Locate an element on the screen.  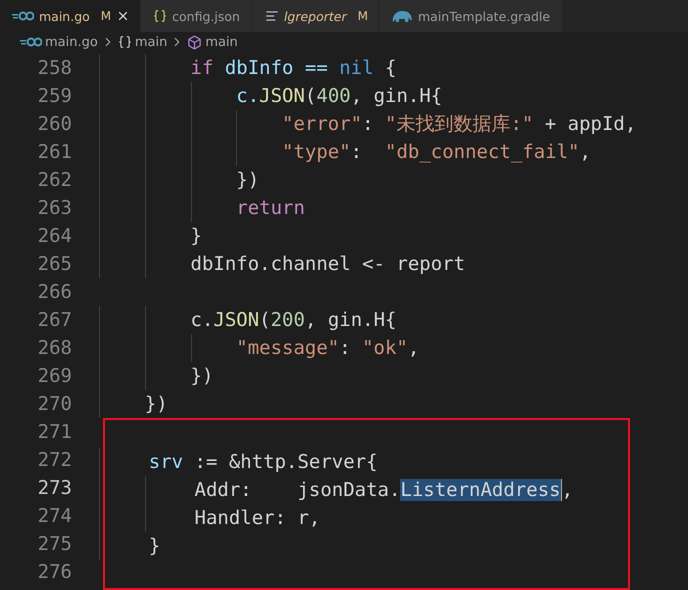
cube-icon is located at coordinates (194, 42).